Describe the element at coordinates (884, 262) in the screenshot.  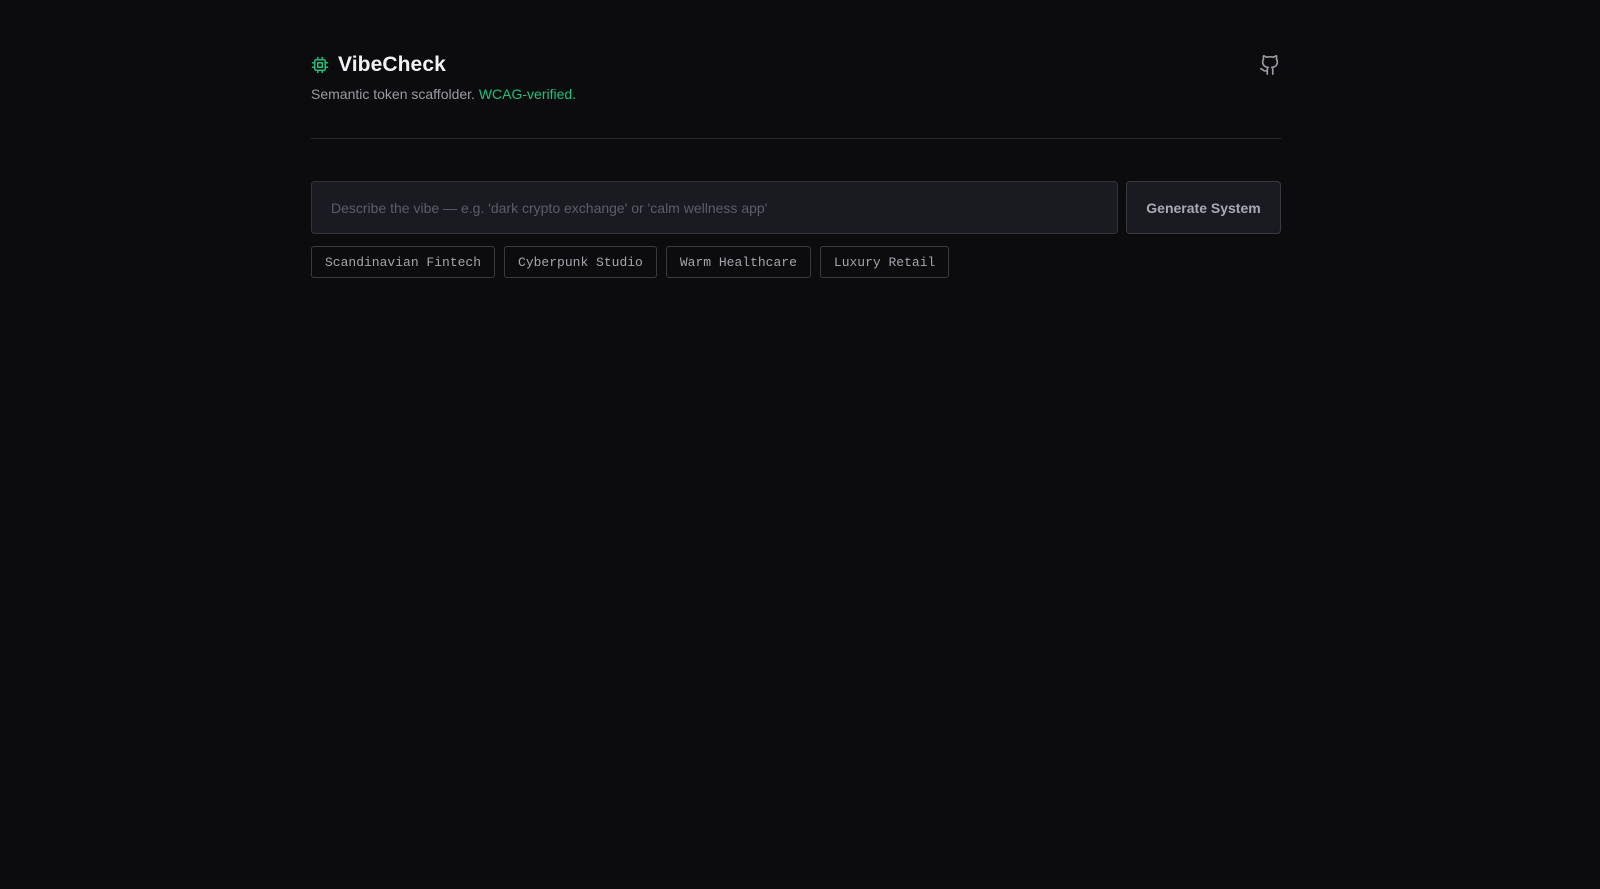
I see `preset-chip-luxury-retail: Luxury Retail` at that location.